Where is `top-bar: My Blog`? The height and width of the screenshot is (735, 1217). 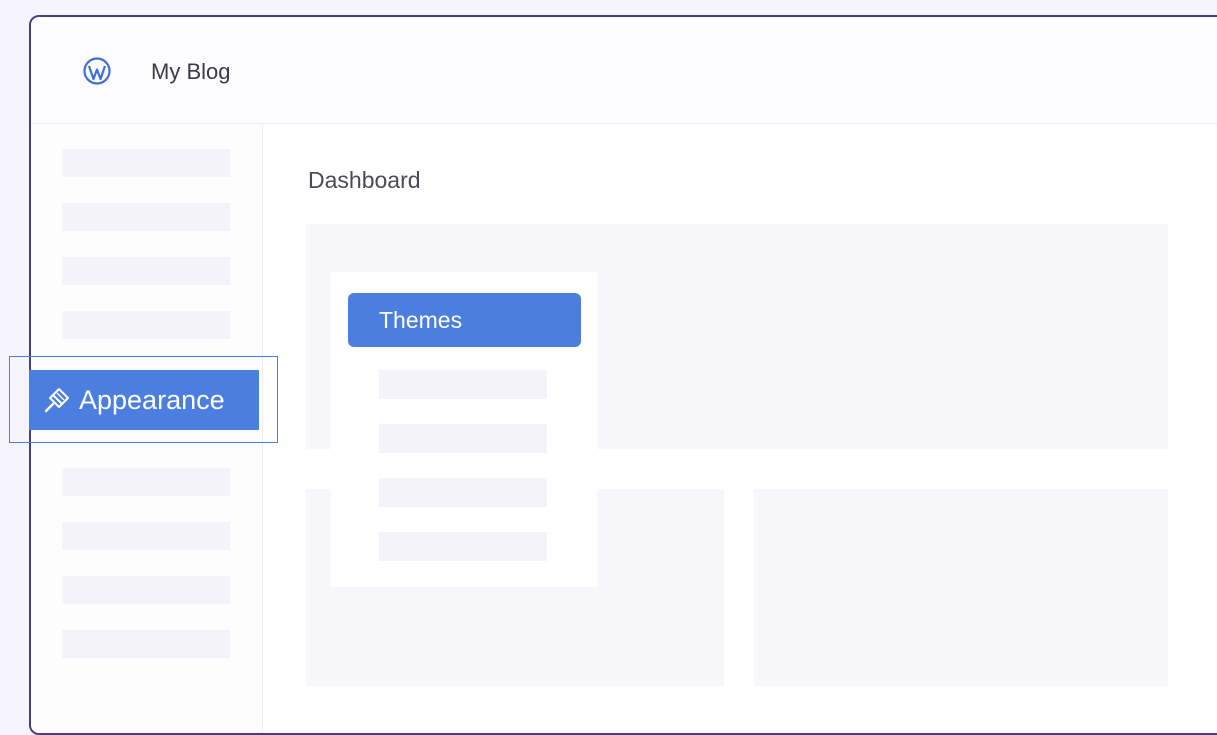
top-bar: My Blog is located at coordinates (624, 70).